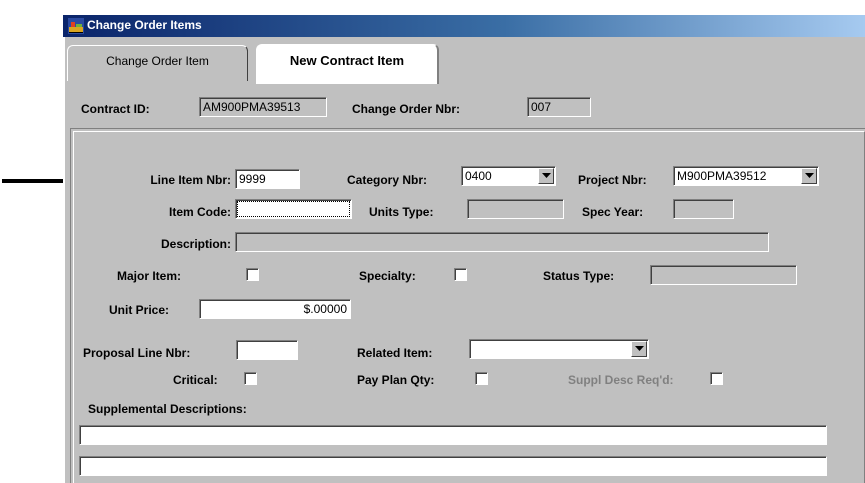  Describe the element at coordinates (199, 212) in the screenshot. I see `item-code-label: Item Code:` at that location.